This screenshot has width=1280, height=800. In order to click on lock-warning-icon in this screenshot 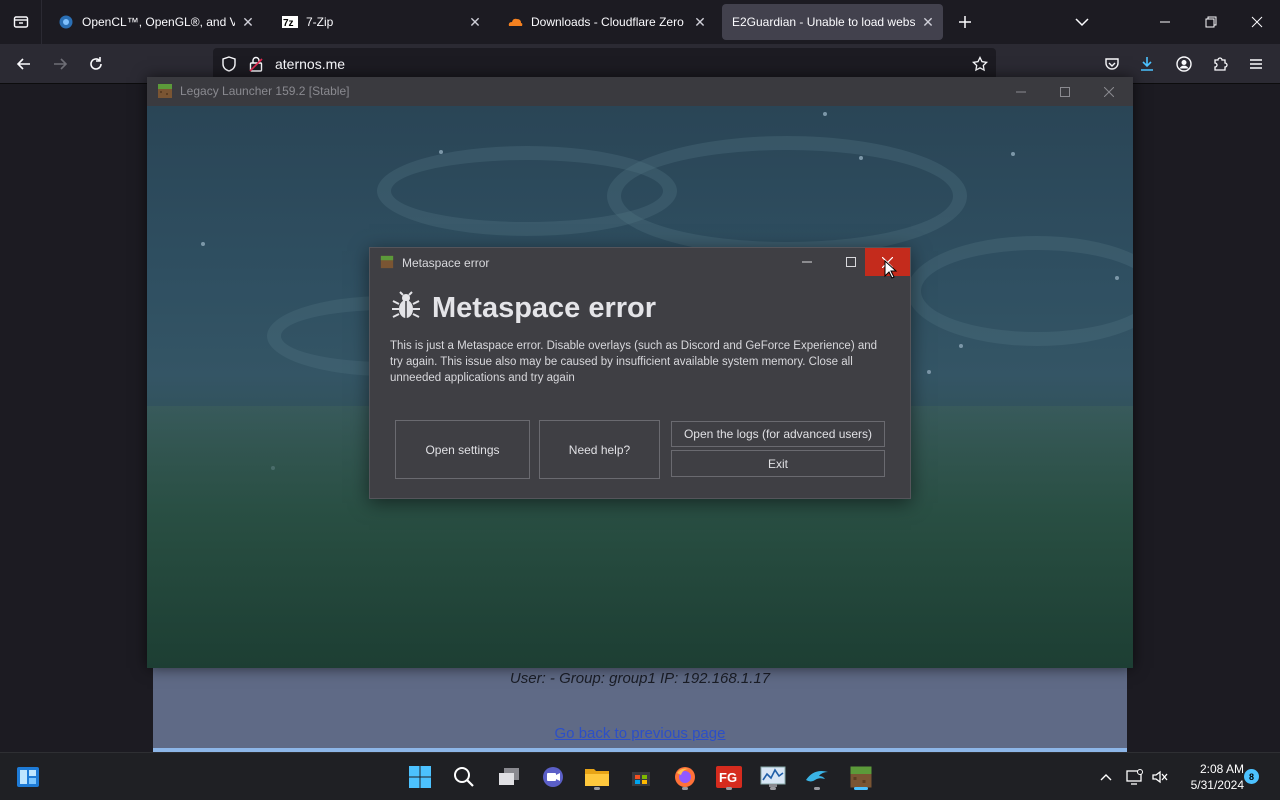, I will do `click(256, 64)`.